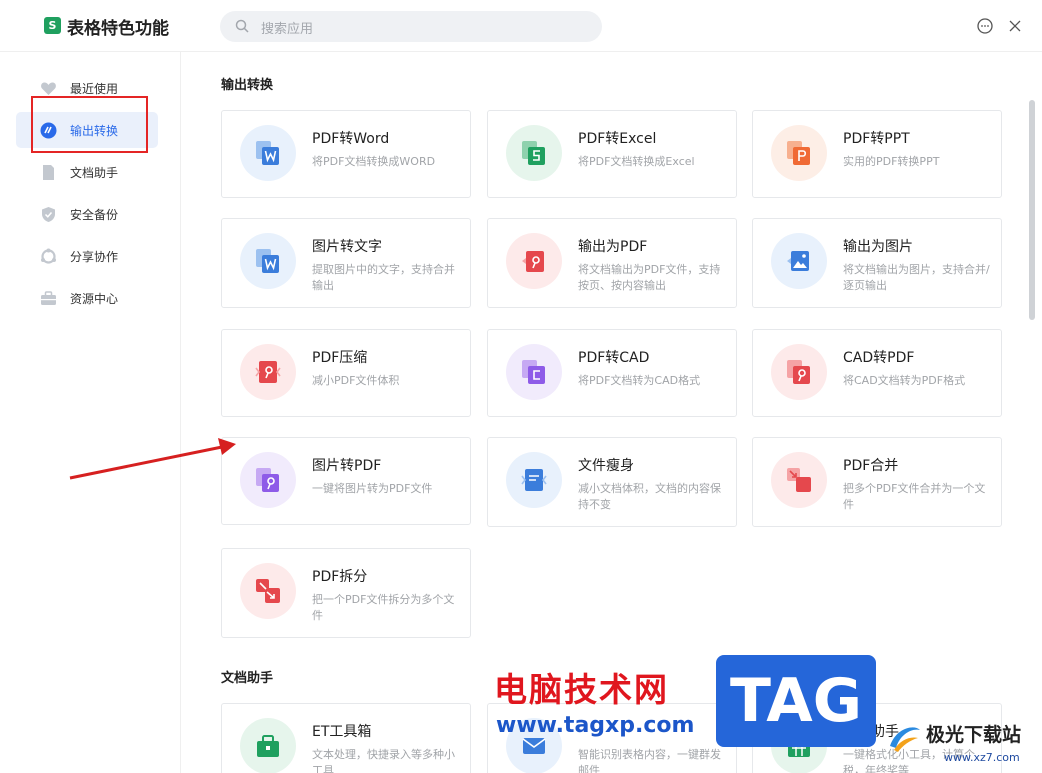 The image size is (1042, 773). I want to click on card-title: 文件瘦身, so click(606, 466).